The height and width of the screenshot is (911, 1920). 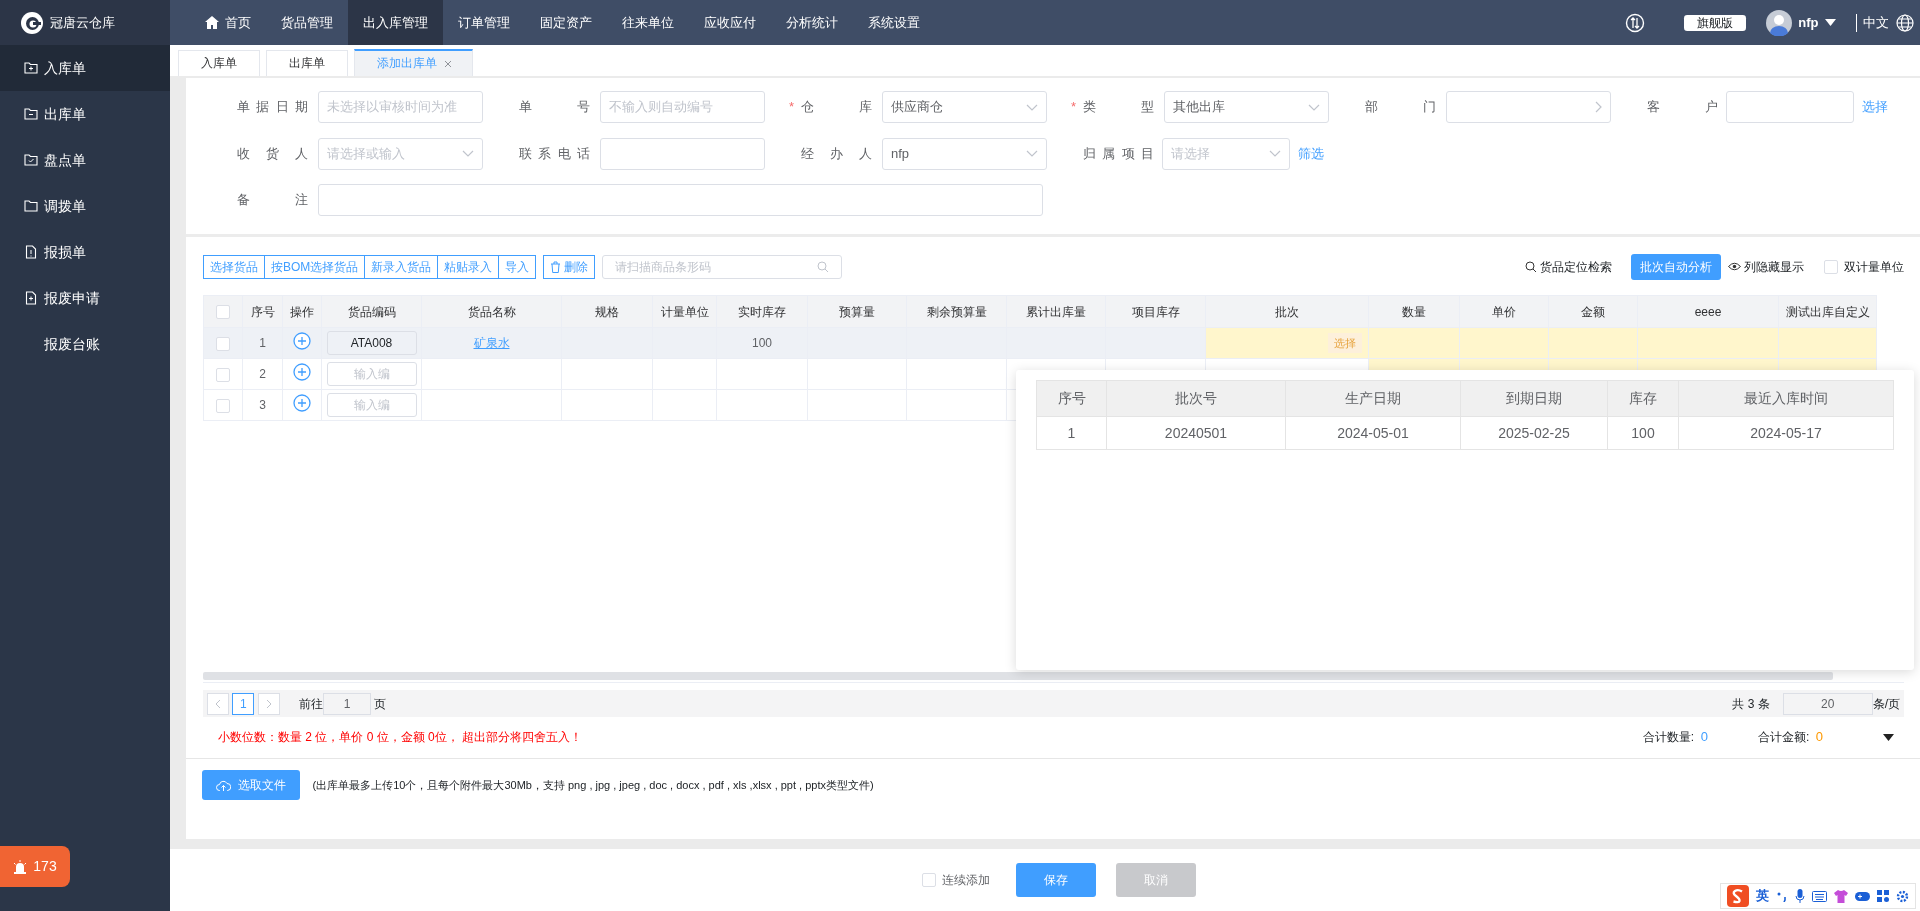 I want to click on pager-text: 页, so click(x=380, y=704).